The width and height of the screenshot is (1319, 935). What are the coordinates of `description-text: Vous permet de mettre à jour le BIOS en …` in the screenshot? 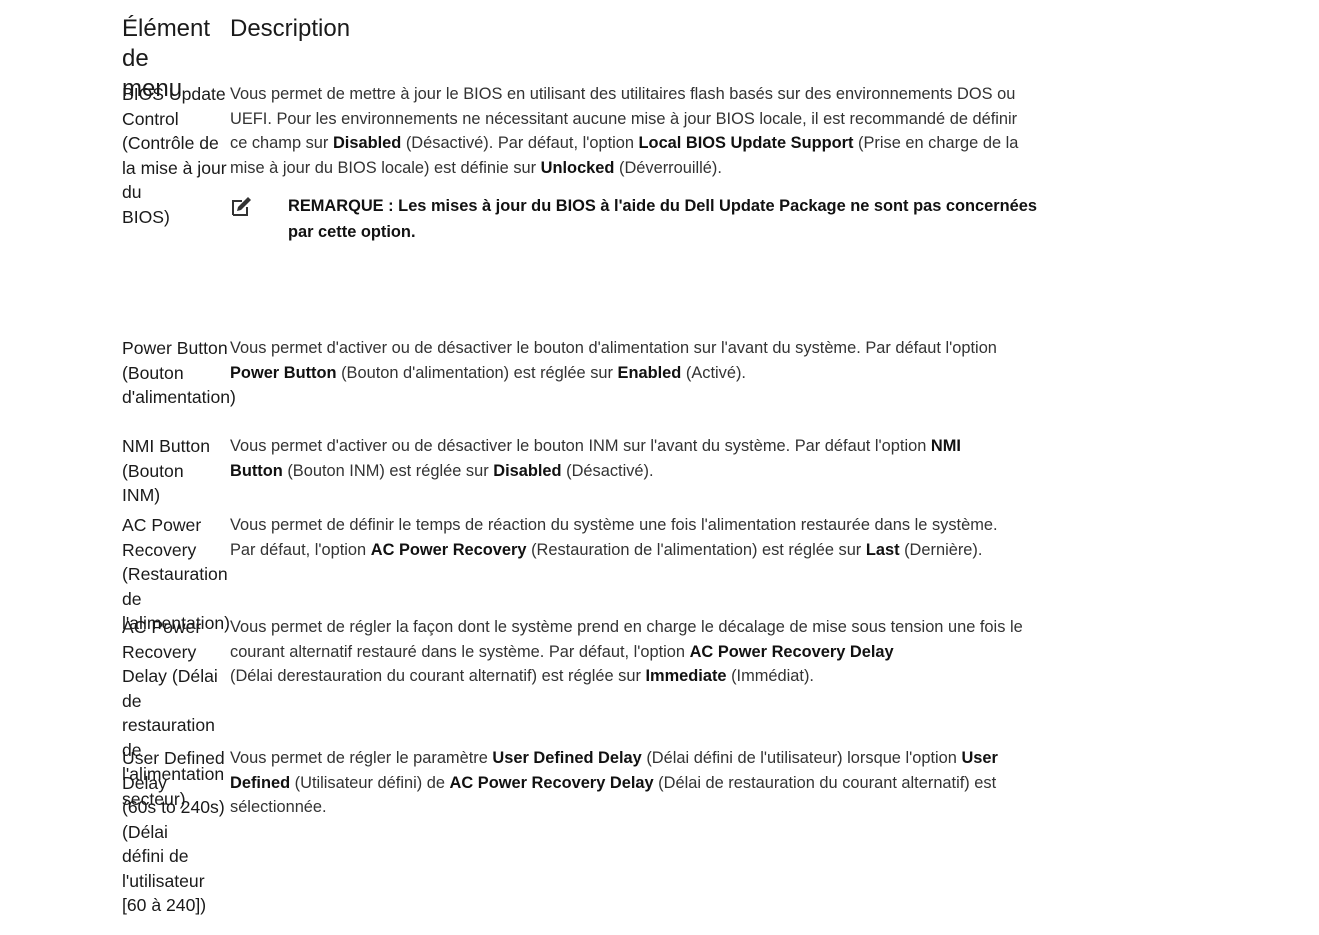 It's located at (623, 94).